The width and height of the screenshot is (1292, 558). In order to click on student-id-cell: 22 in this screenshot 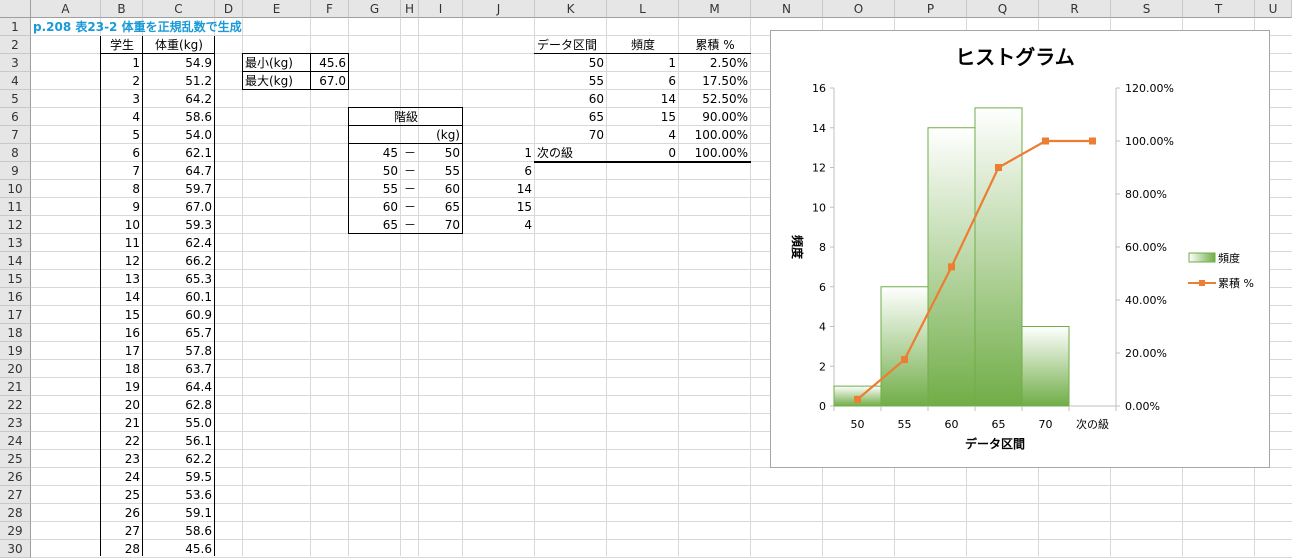, I will do `click(122, 441)`.